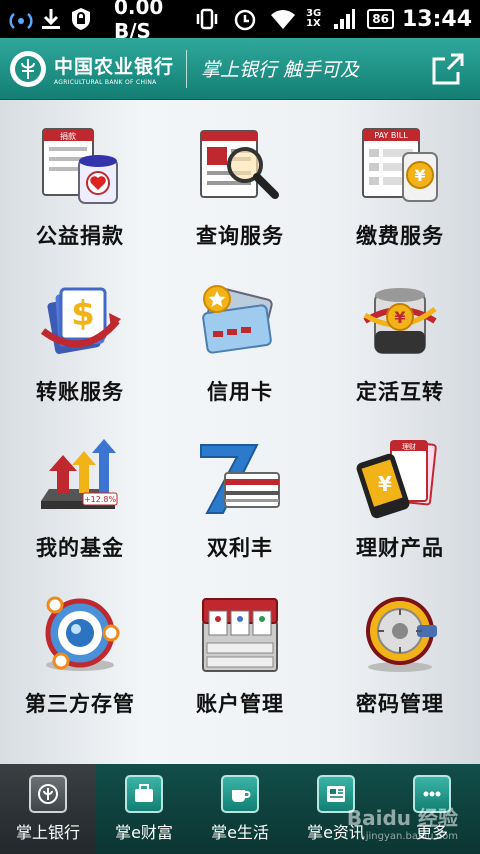 This screenshot has width=480, height=854. I want to click on tile-label: 双利丰, so click(240, 548).